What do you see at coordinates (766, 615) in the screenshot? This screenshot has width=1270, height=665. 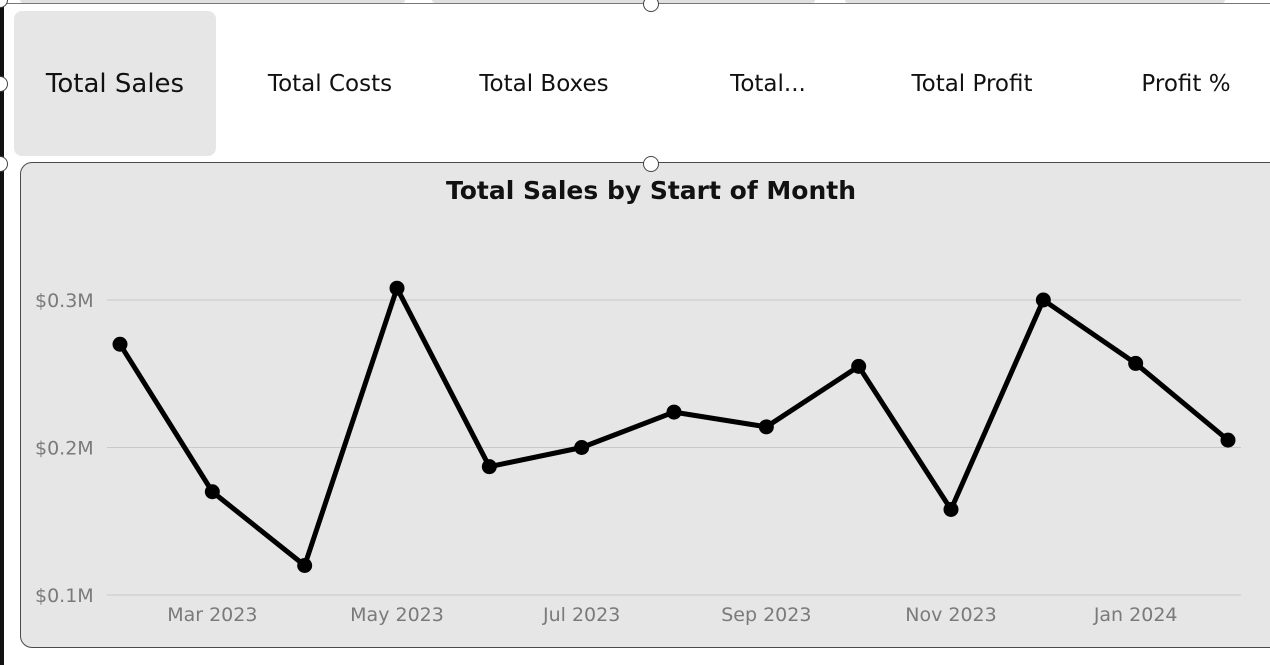 I see `x-tick-label: Sep 2023` at bounding box center [766, 615].